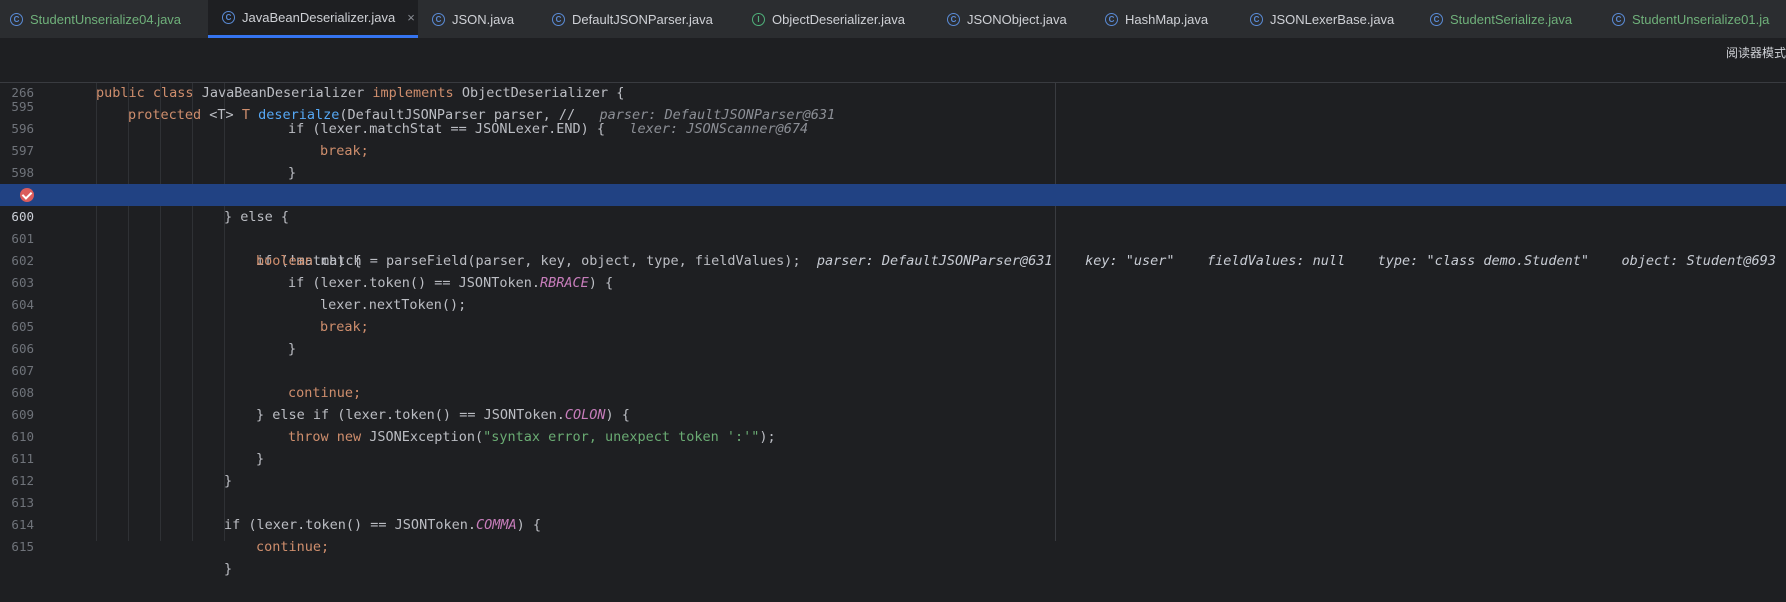 Image resolution: width=1786 pixels, height=602 pixels. I want to click on line-number: 615, so click(22, 546).